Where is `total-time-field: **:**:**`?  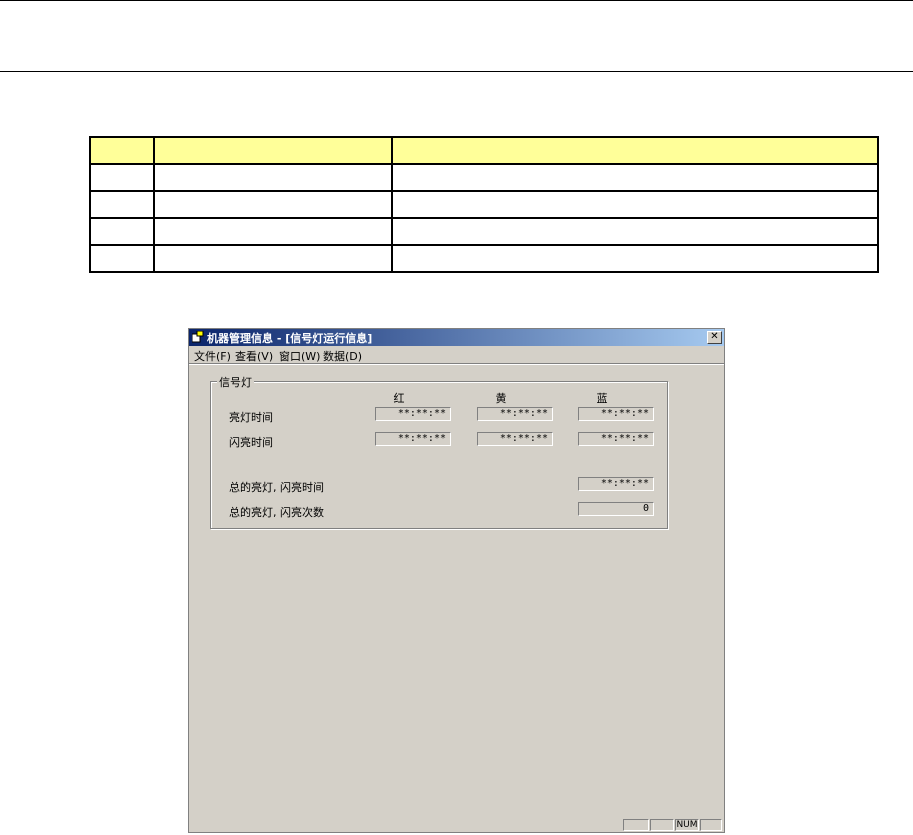
total-time-field: **:**:** is located at coordinates (616, 484).